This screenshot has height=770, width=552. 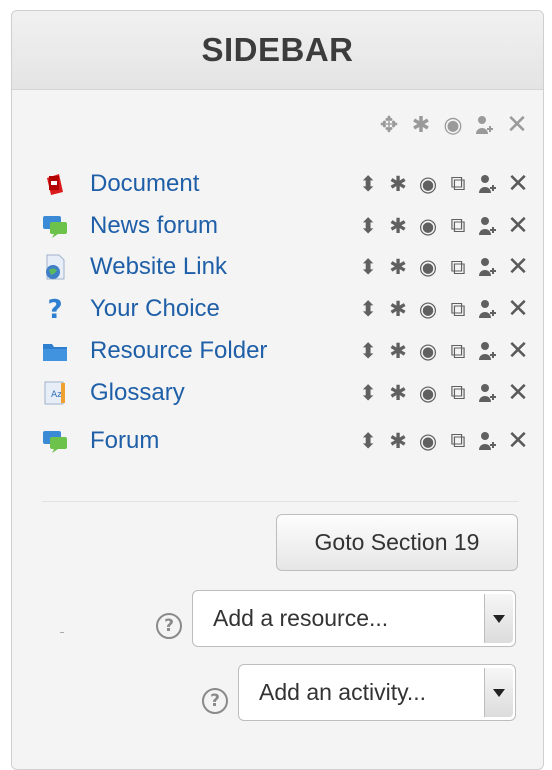 What do you see at coordinates (287, 351) in the screenshot?
I see `activity-row: Resource Folder ⬍ ✱ ◉ ⧉ ✕` at bounding box center [287, 351].